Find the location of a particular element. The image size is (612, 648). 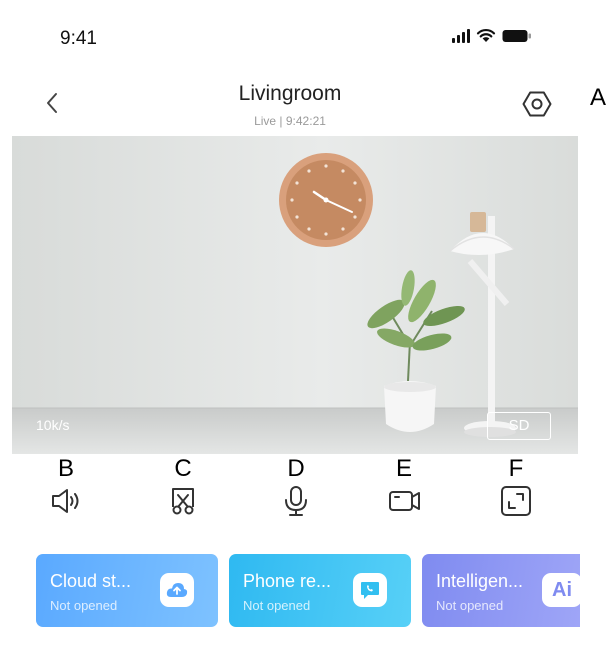

wifi-icon is located at coordinates (486, 35).